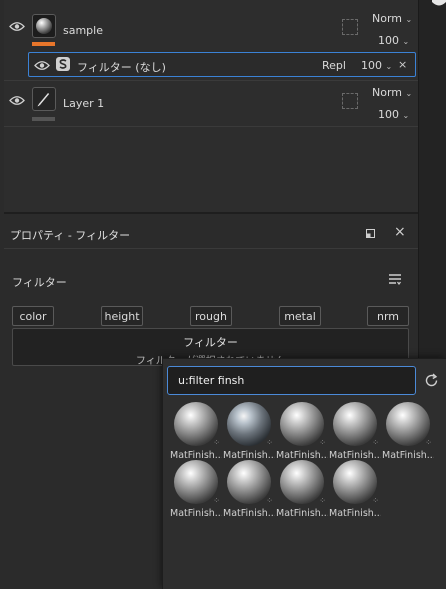 The height and width of the screenshot is (589, 446). I want to click on tag-button-nrm: nrm, so click(388, 316).